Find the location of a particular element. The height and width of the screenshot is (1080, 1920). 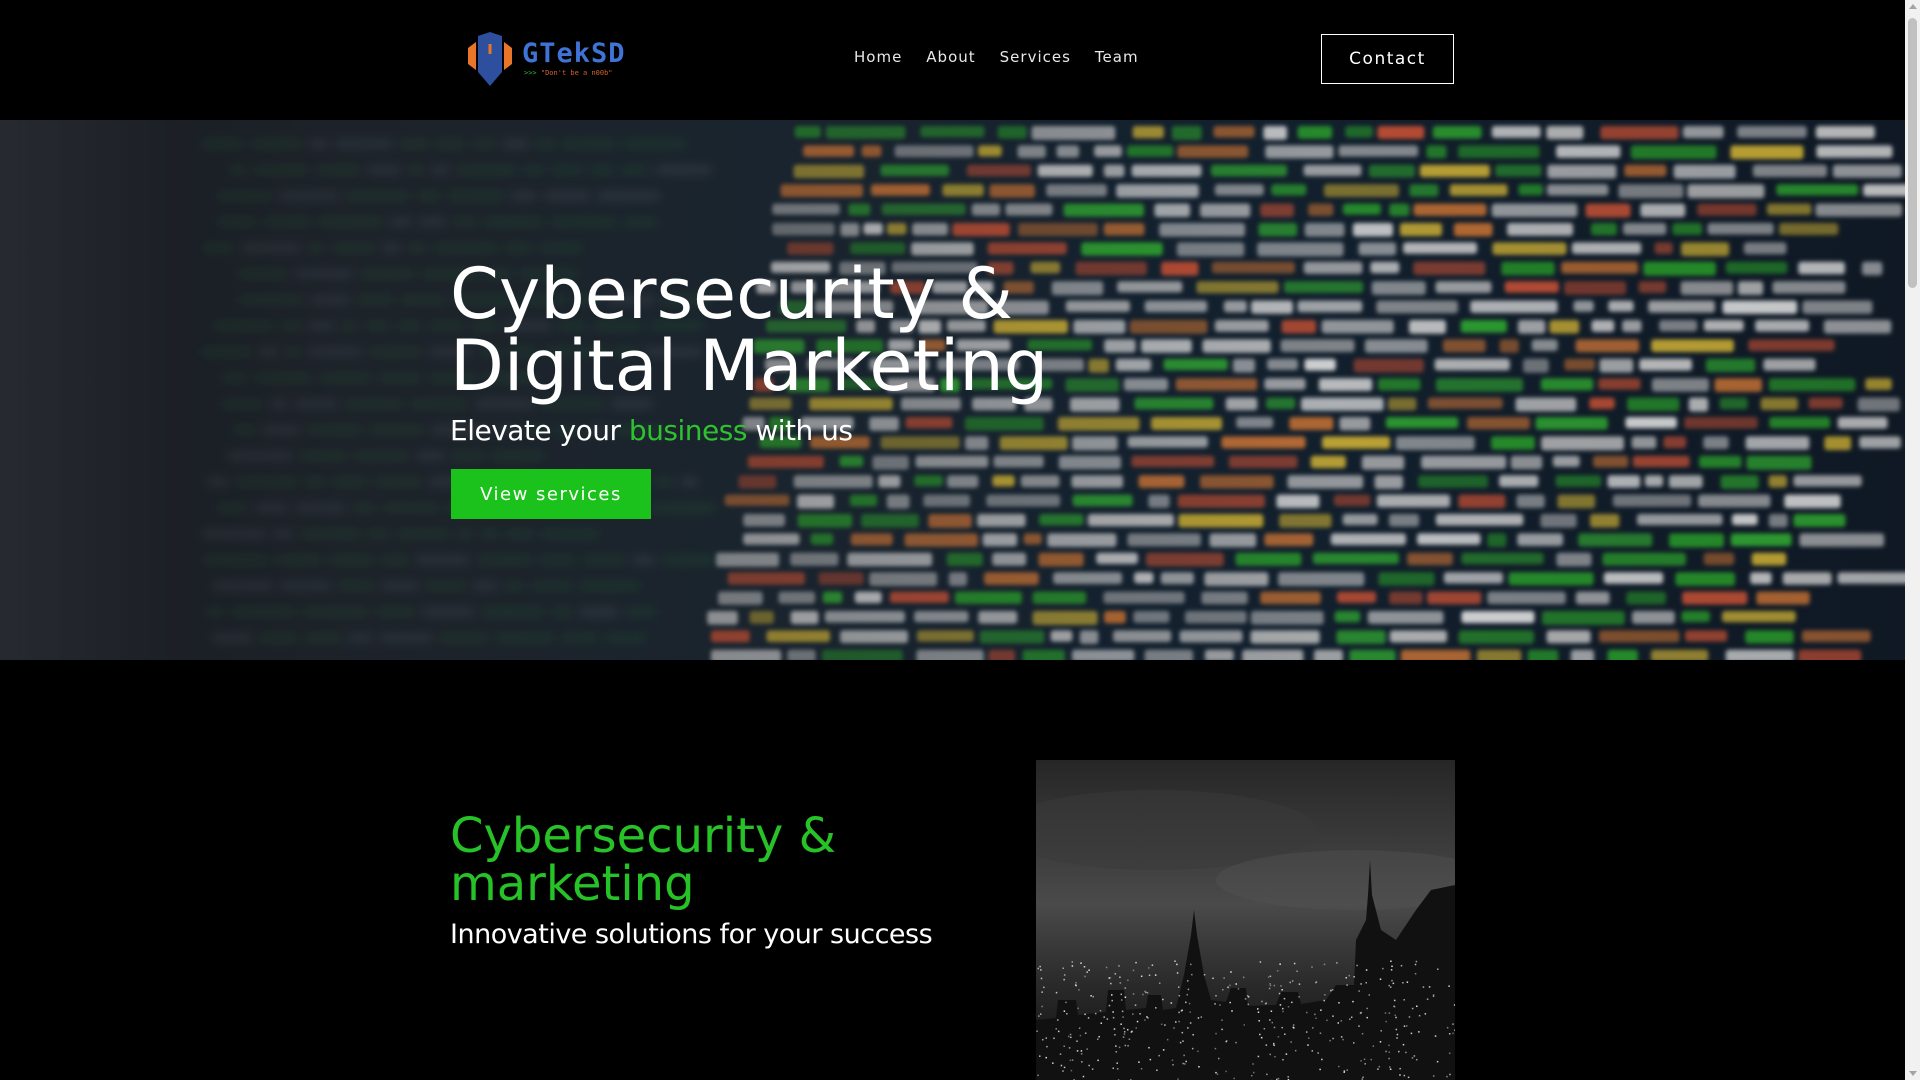

logo-tagline-text: "Don't be a n00b" is located at coordinates (576, 73).